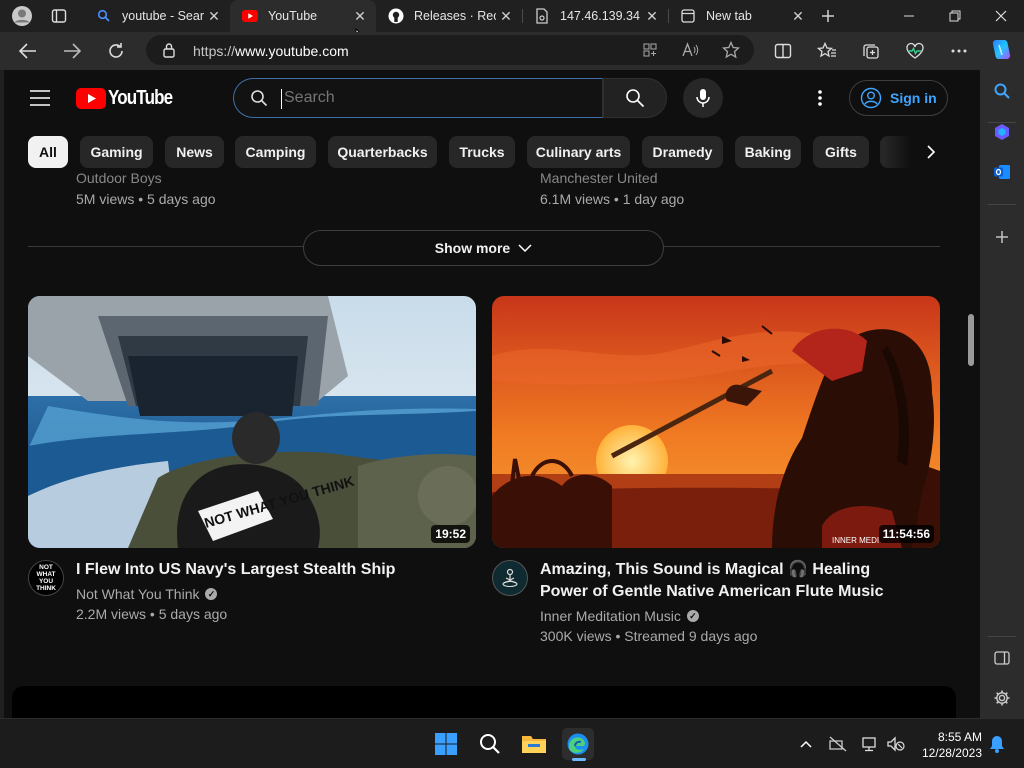  Describe the element at coordinates (820, 100) in the screenshot. I see `settings-kebab-icon` at that location.